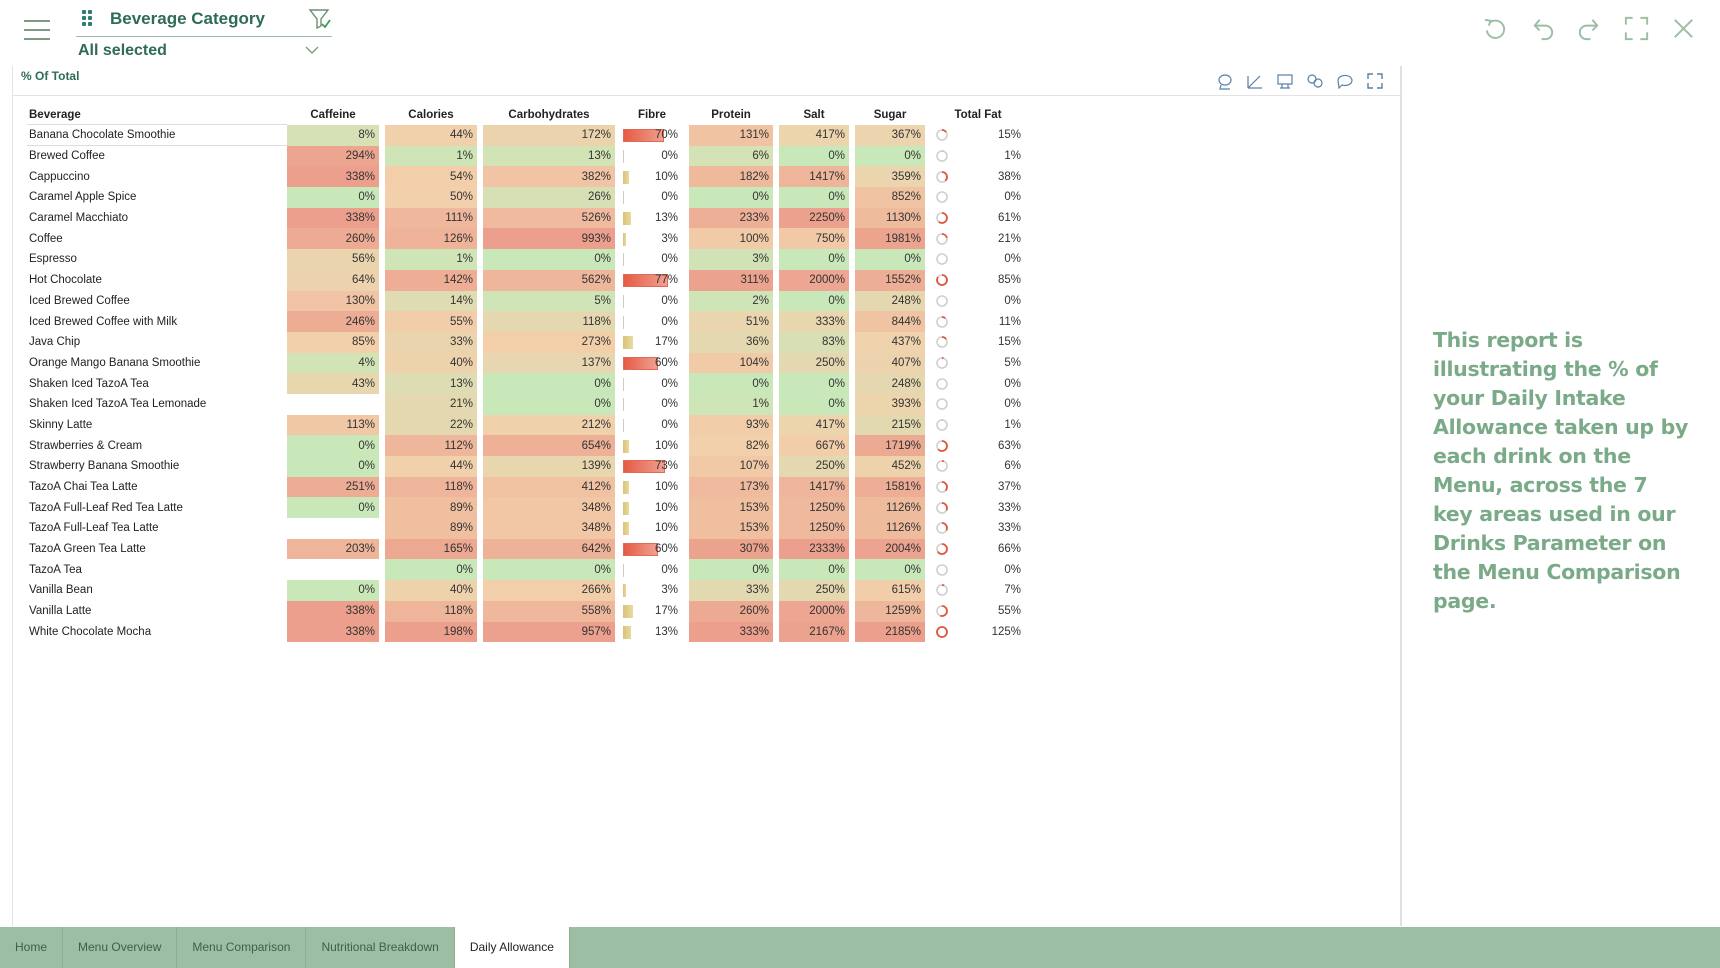  I want to click on table-row: TazoA Tea 0% 0% 0% 0% 0% 0% 0%, so click(526, 570).